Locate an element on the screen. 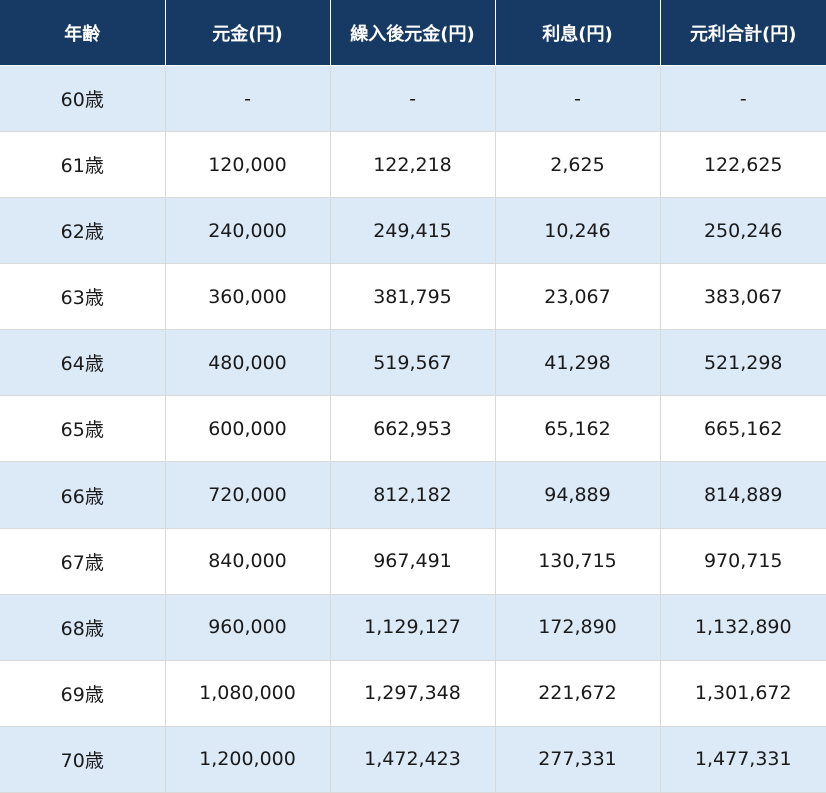  cell-interest: 277,331 is located at coordinates (578, 759).